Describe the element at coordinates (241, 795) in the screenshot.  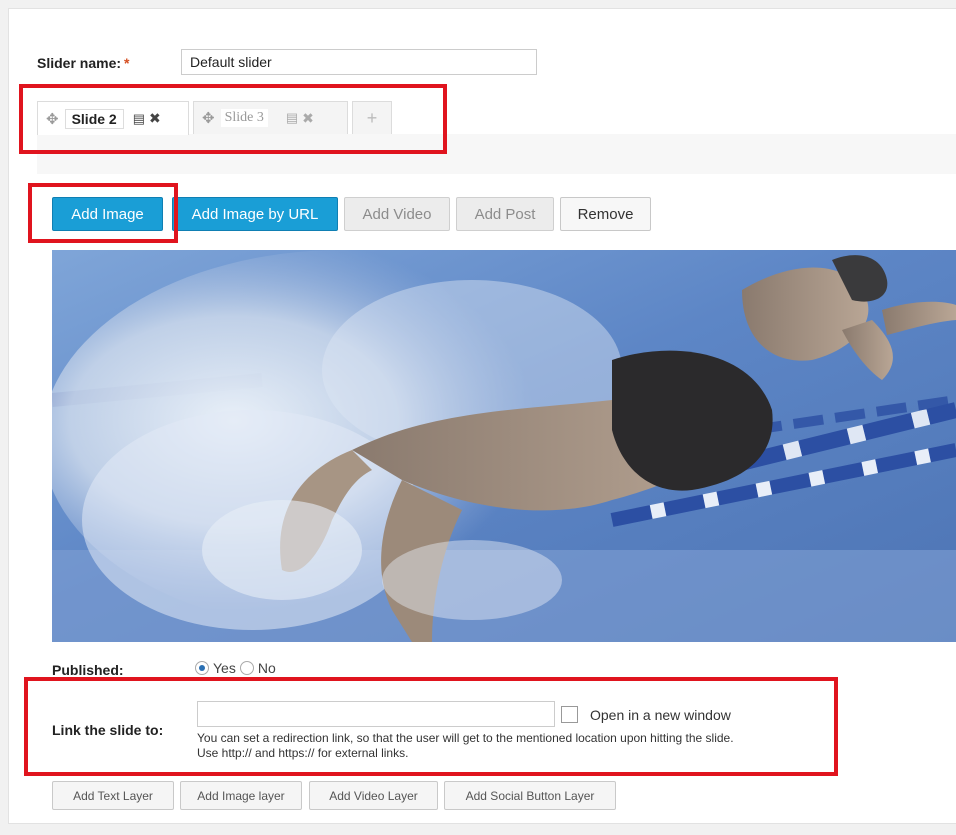
I see `add-image-layer-button: Add Image layer` at that location.